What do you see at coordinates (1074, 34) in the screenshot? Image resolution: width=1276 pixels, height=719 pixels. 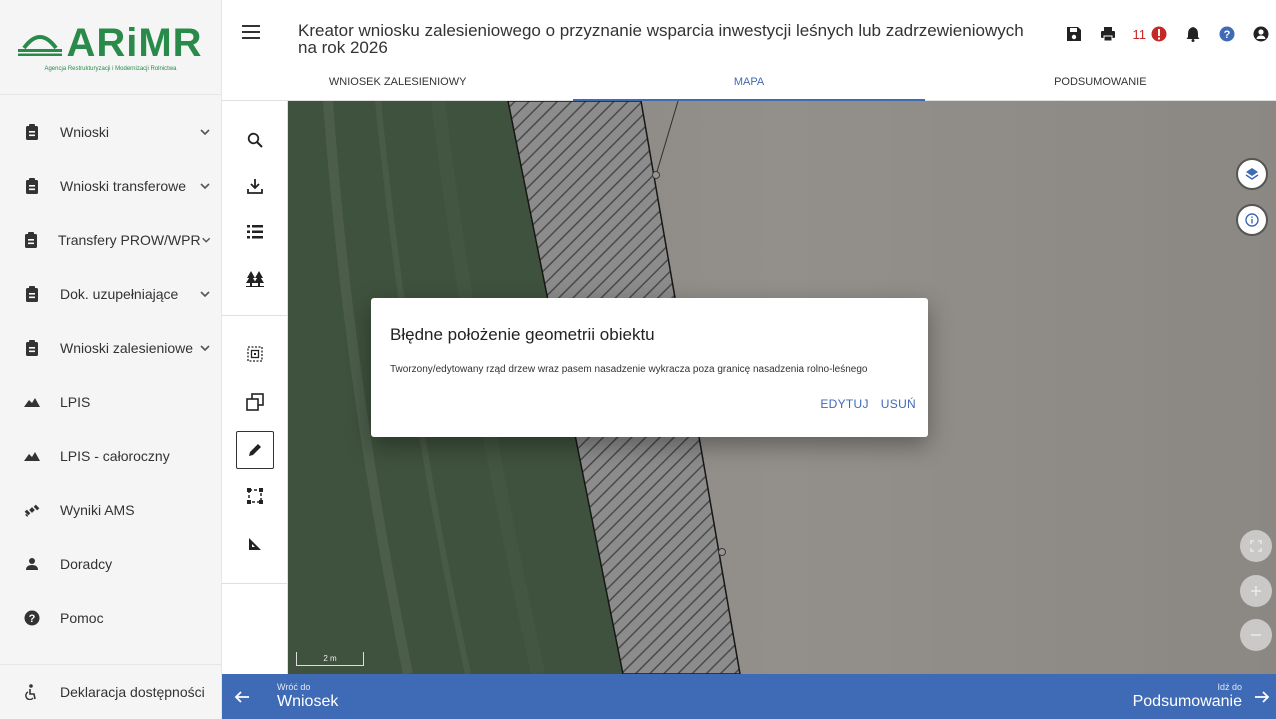 I see `save-icon` at bounding box center [1074, 34].